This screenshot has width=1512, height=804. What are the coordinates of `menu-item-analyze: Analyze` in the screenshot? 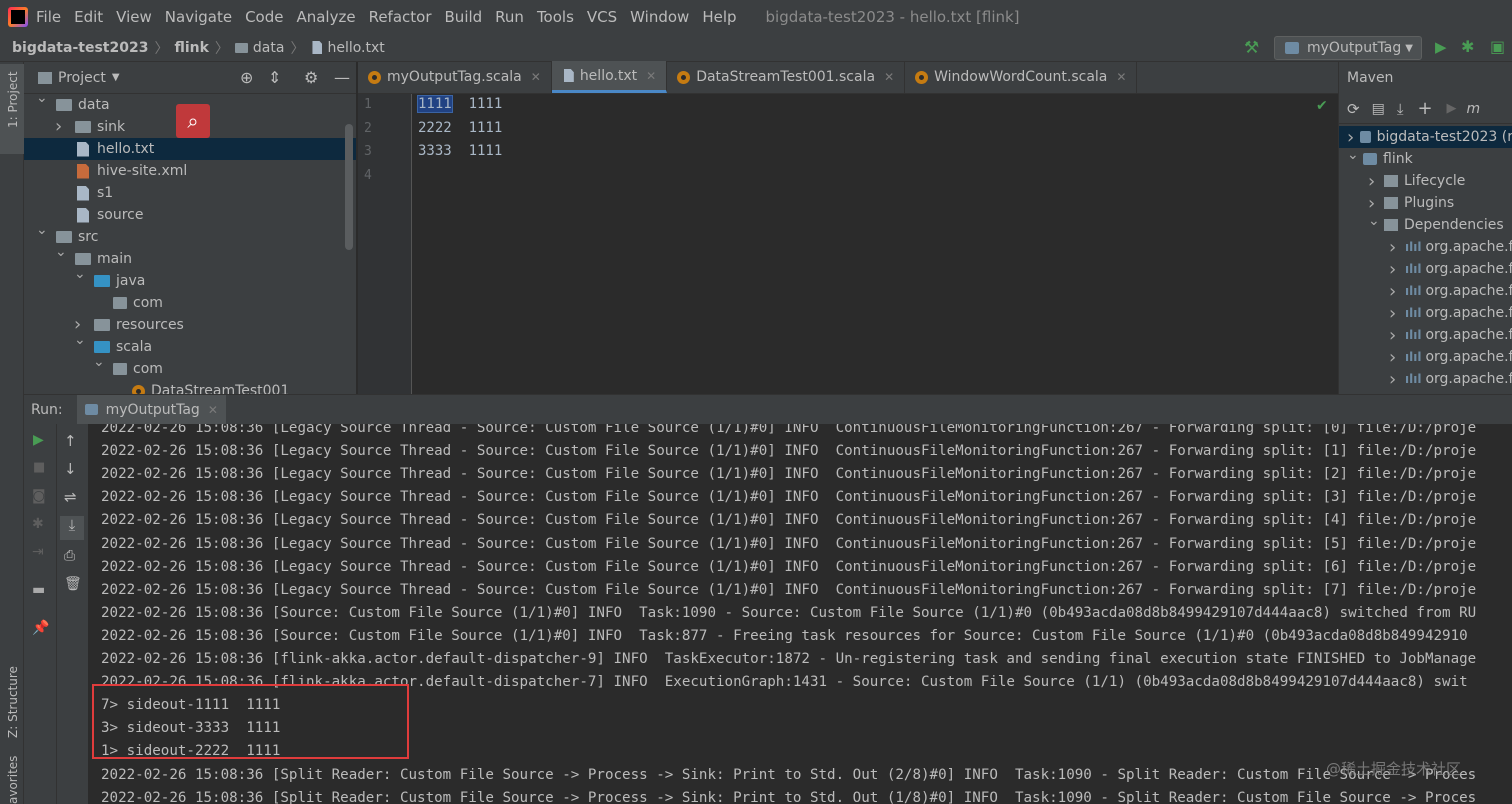 It's located at (325, 17).